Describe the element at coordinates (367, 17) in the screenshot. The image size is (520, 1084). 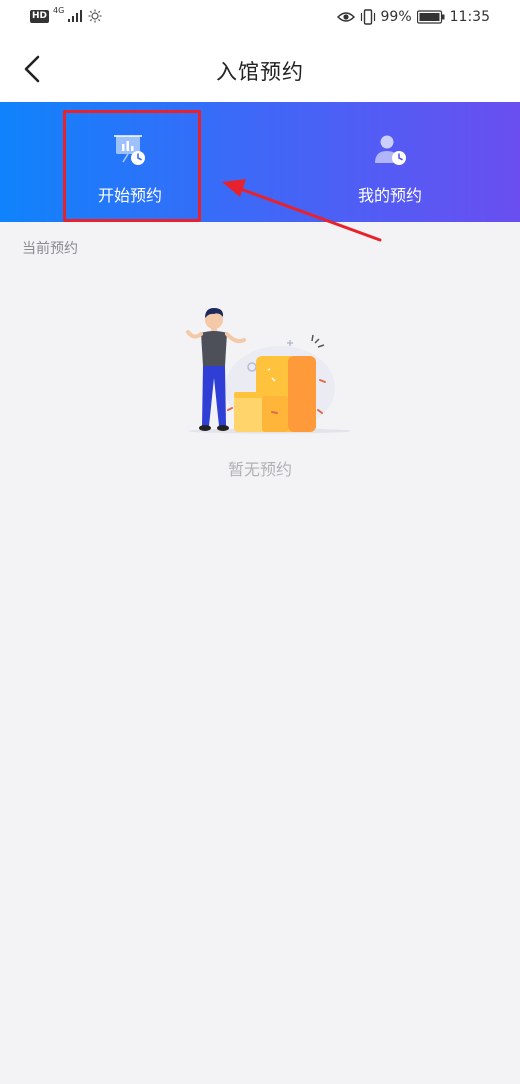
I see `vibrate-icon` at that location.